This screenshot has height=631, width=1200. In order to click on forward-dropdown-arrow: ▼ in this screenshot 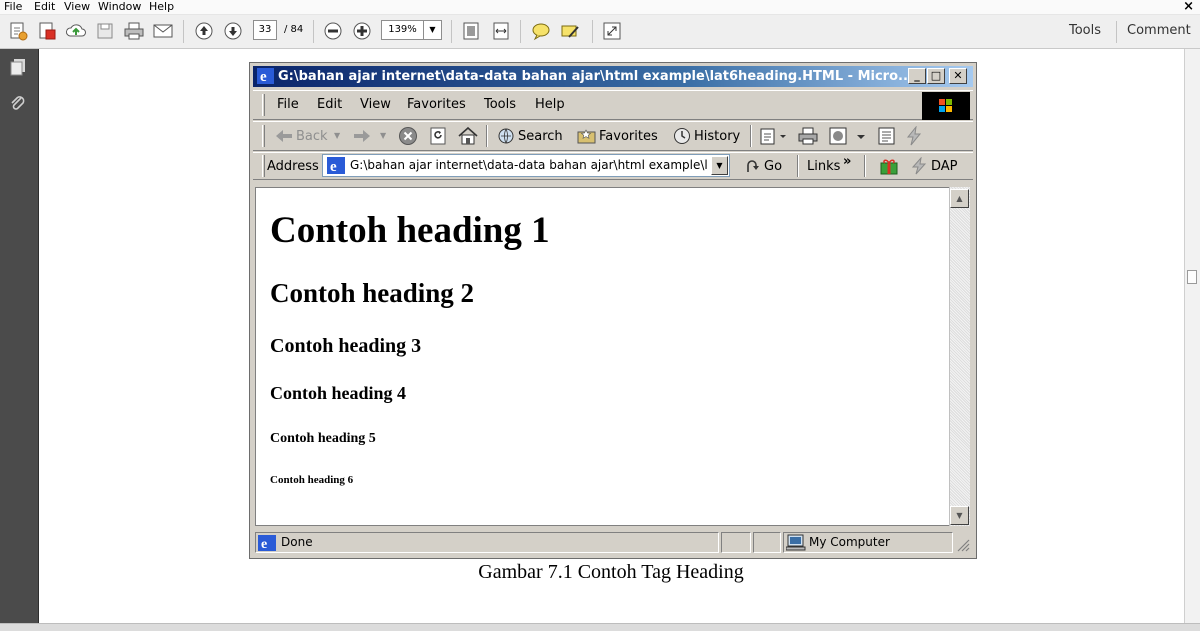, I will do `click(383, 135)`.